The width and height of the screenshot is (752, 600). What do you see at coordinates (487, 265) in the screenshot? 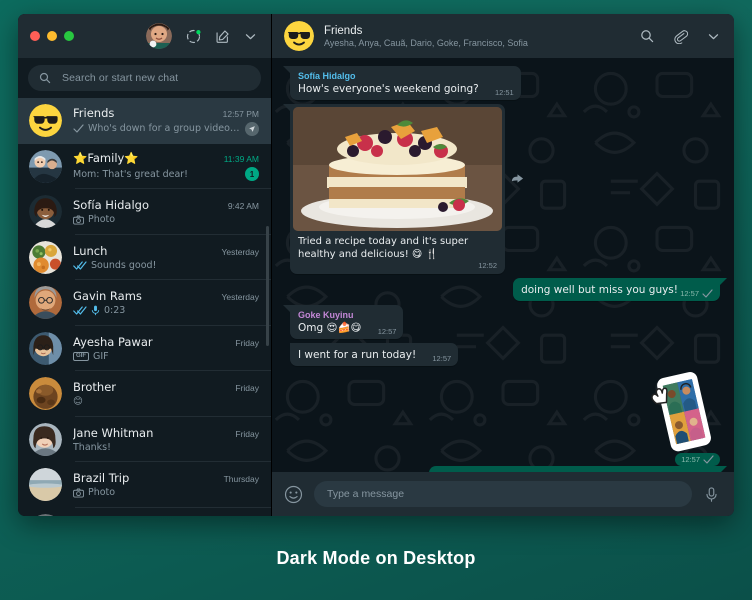
I see `message-meta: 12:52` at bounding box center [487, 265].